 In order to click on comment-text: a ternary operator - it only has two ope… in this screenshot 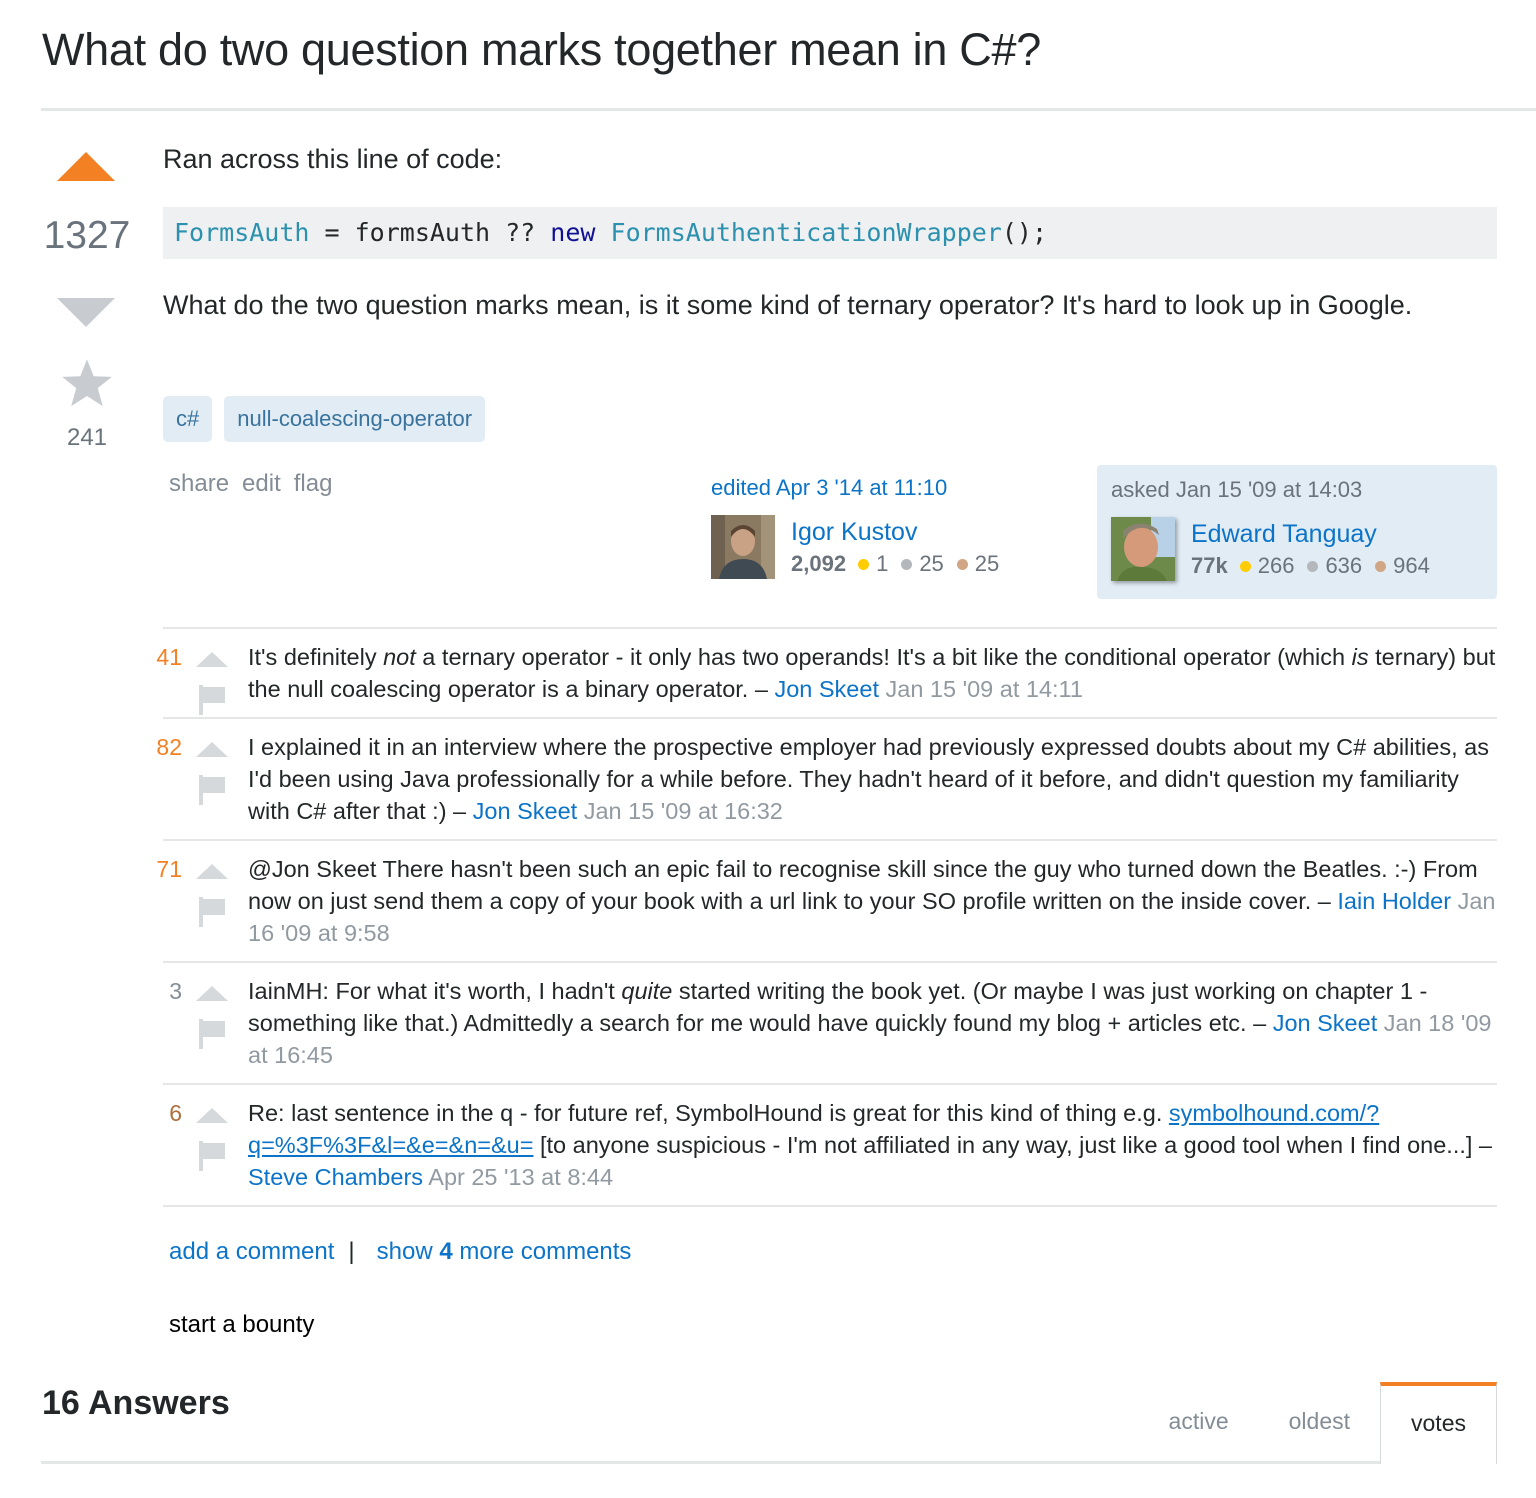, I will do `click(883, 657)`.